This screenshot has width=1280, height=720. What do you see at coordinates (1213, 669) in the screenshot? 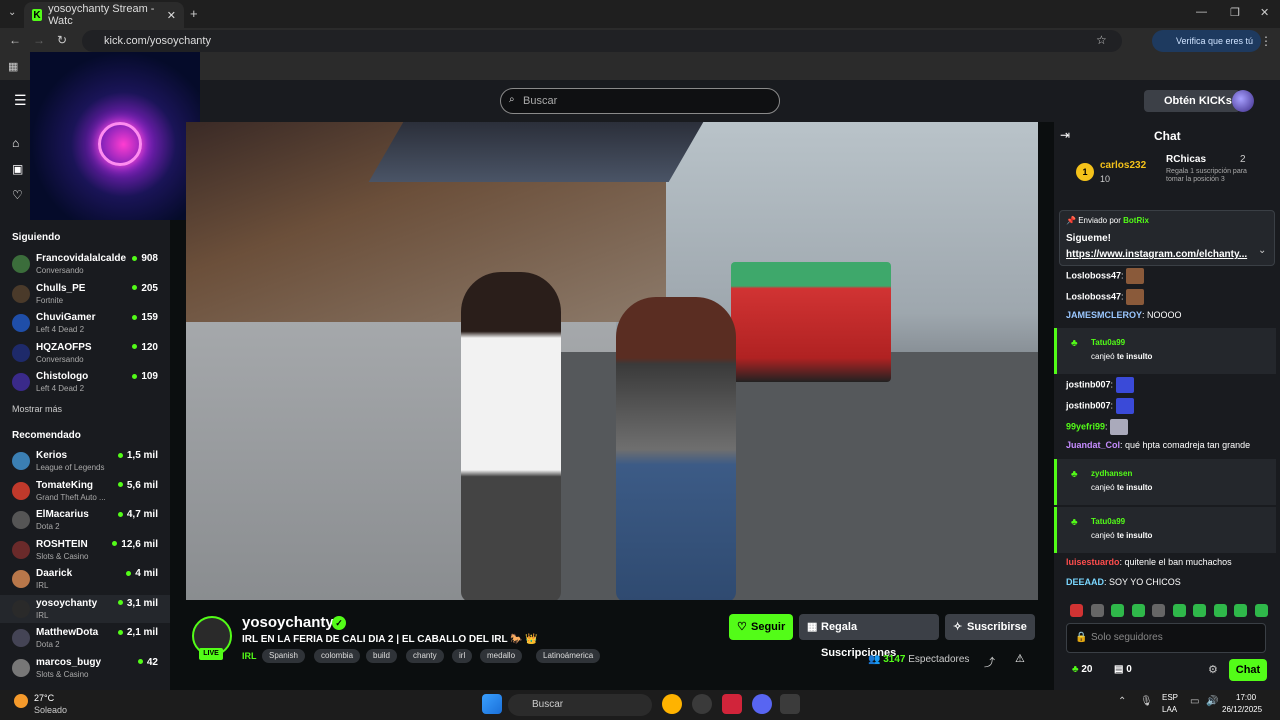
I see `chat-settings-gear-icon: ⚙` at bounding box center [1213, 669].